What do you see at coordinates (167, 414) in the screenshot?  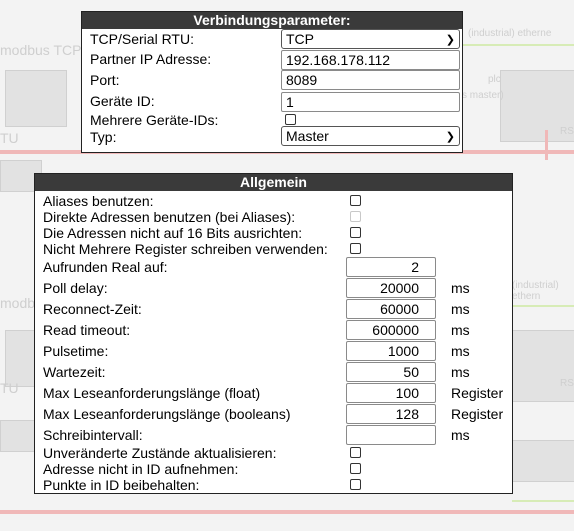 I see `max-bool-label: Max Leseanforderungslänge (booleans)` at bounding box center [167, 414].